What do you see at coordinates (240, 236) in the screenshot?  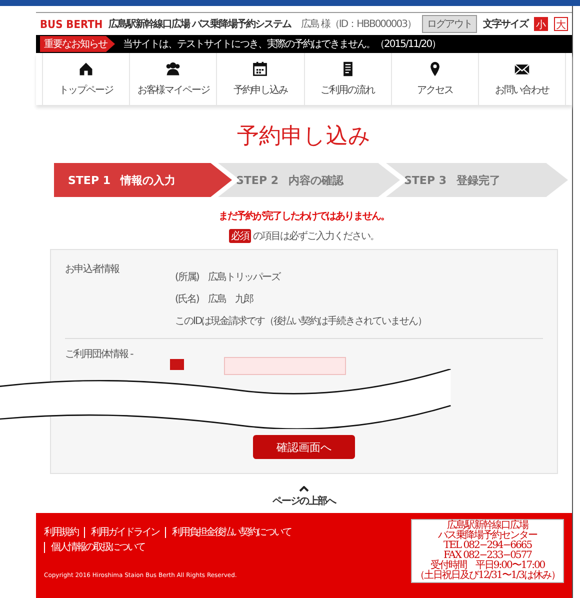 I see `required-badge: 必須` at bounding box center [240, 236].